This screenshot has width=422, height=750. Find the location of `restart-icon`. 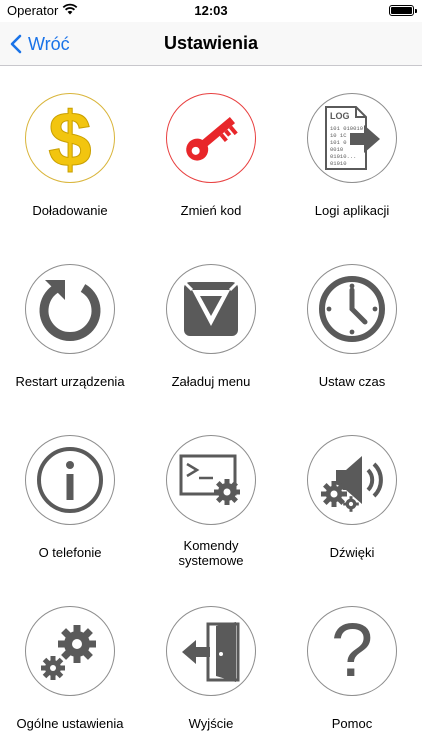

restart-icon is located at coordinates (70, 309).